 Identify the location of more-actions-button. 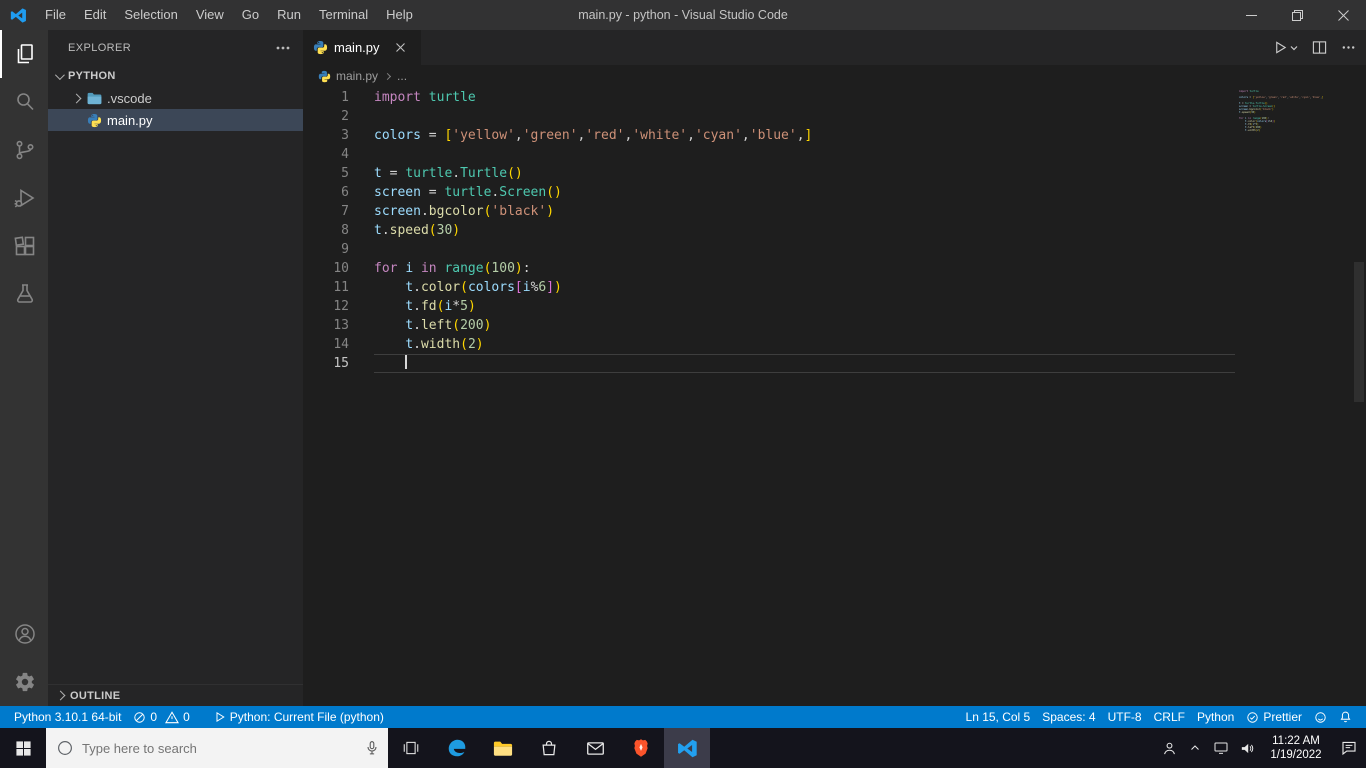
(1348, 47).